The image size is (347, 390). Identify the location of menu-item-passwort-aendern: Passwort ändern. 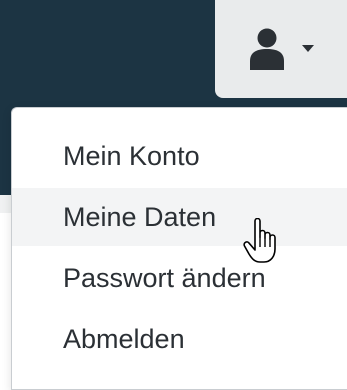
(179, 278).